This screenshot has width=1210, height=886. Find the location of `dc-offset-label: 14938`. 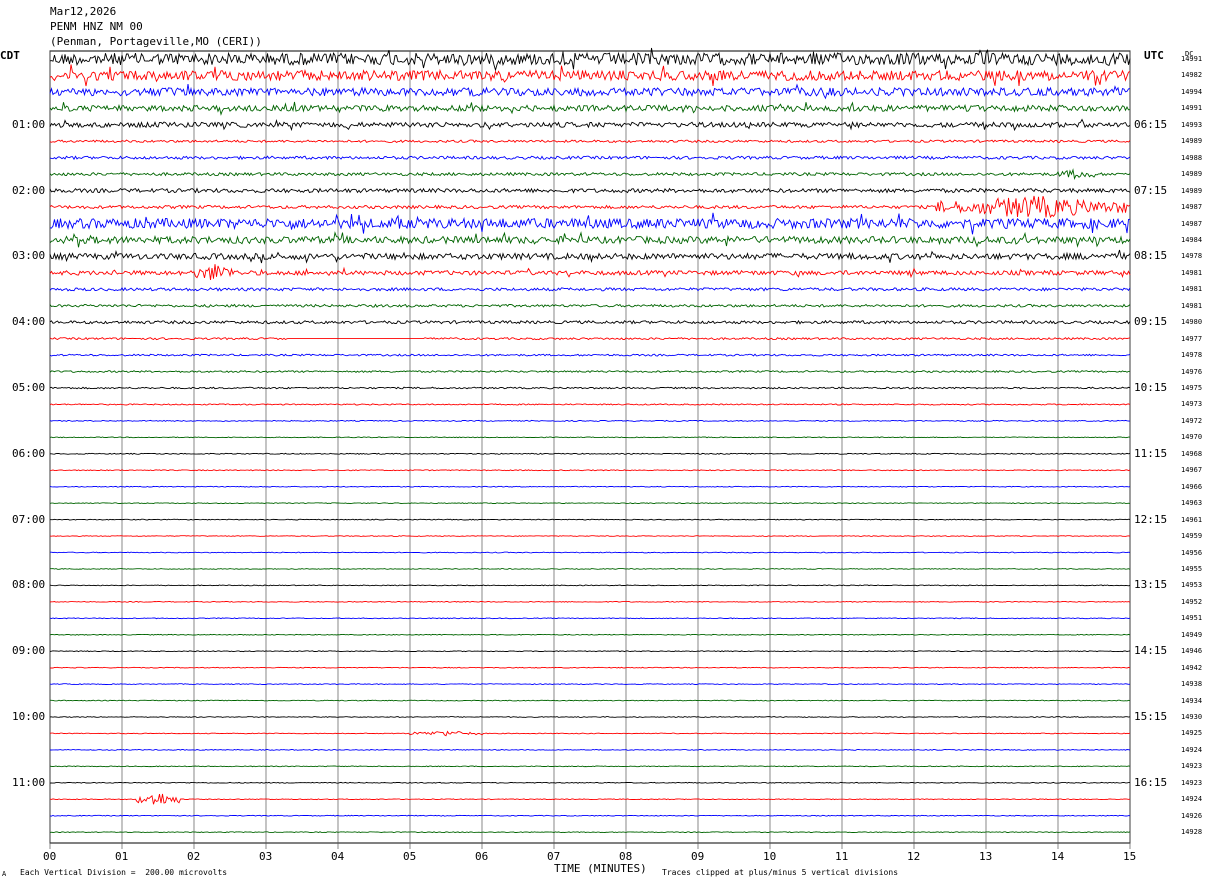

dc-offset-label: 14938 is located at coordinates (1192, 684).